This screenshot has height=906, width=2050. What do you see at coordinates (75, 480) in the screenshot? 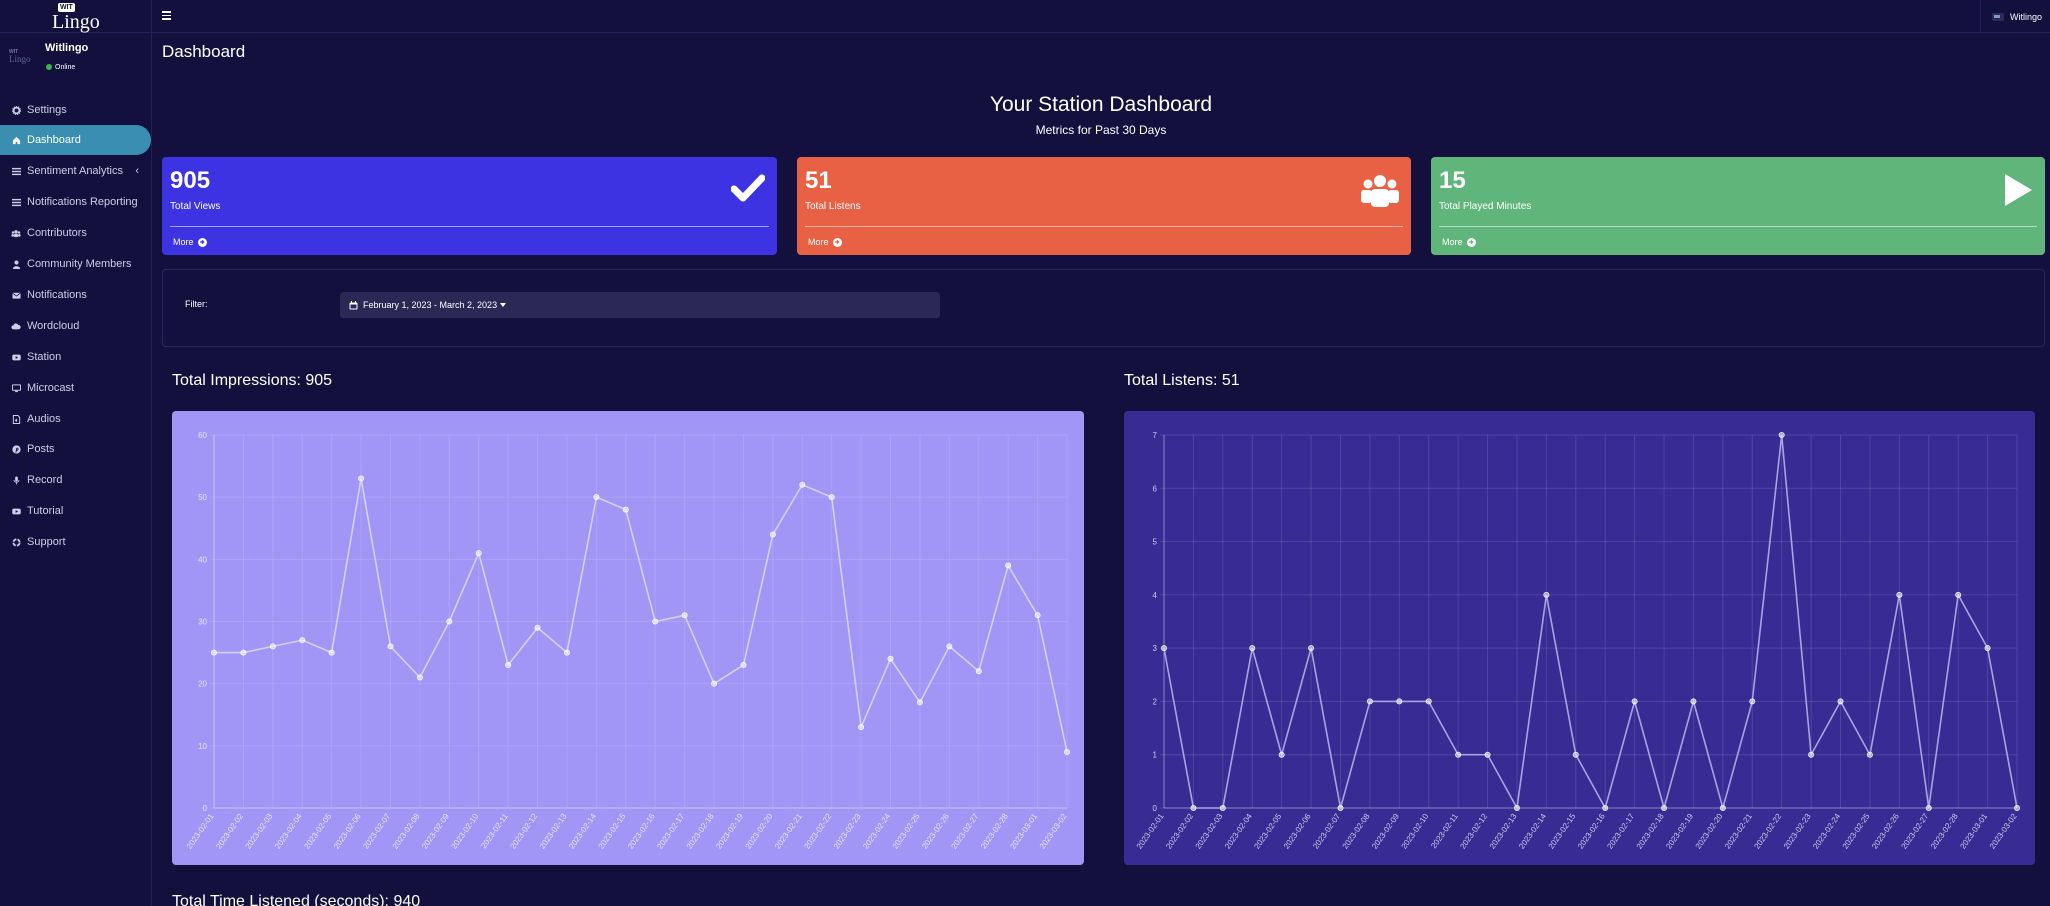
I see `sidebar-item-record: Record` at bounding box center [75, 480].